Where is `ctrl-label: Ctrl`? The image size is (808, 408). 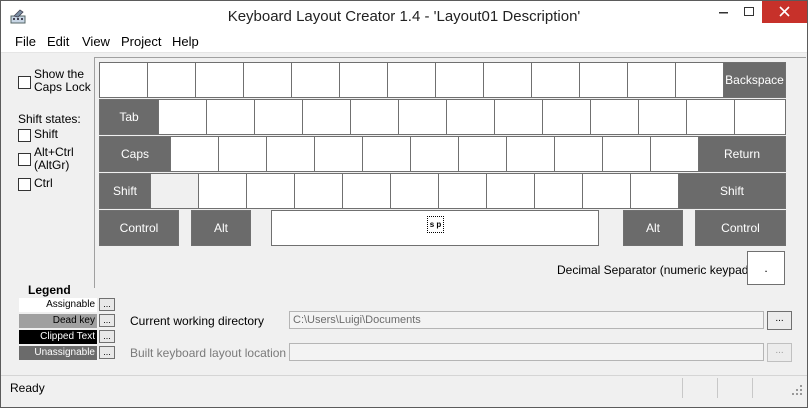
ctrl-label: Ctrl is located at coordinates (43, 183).